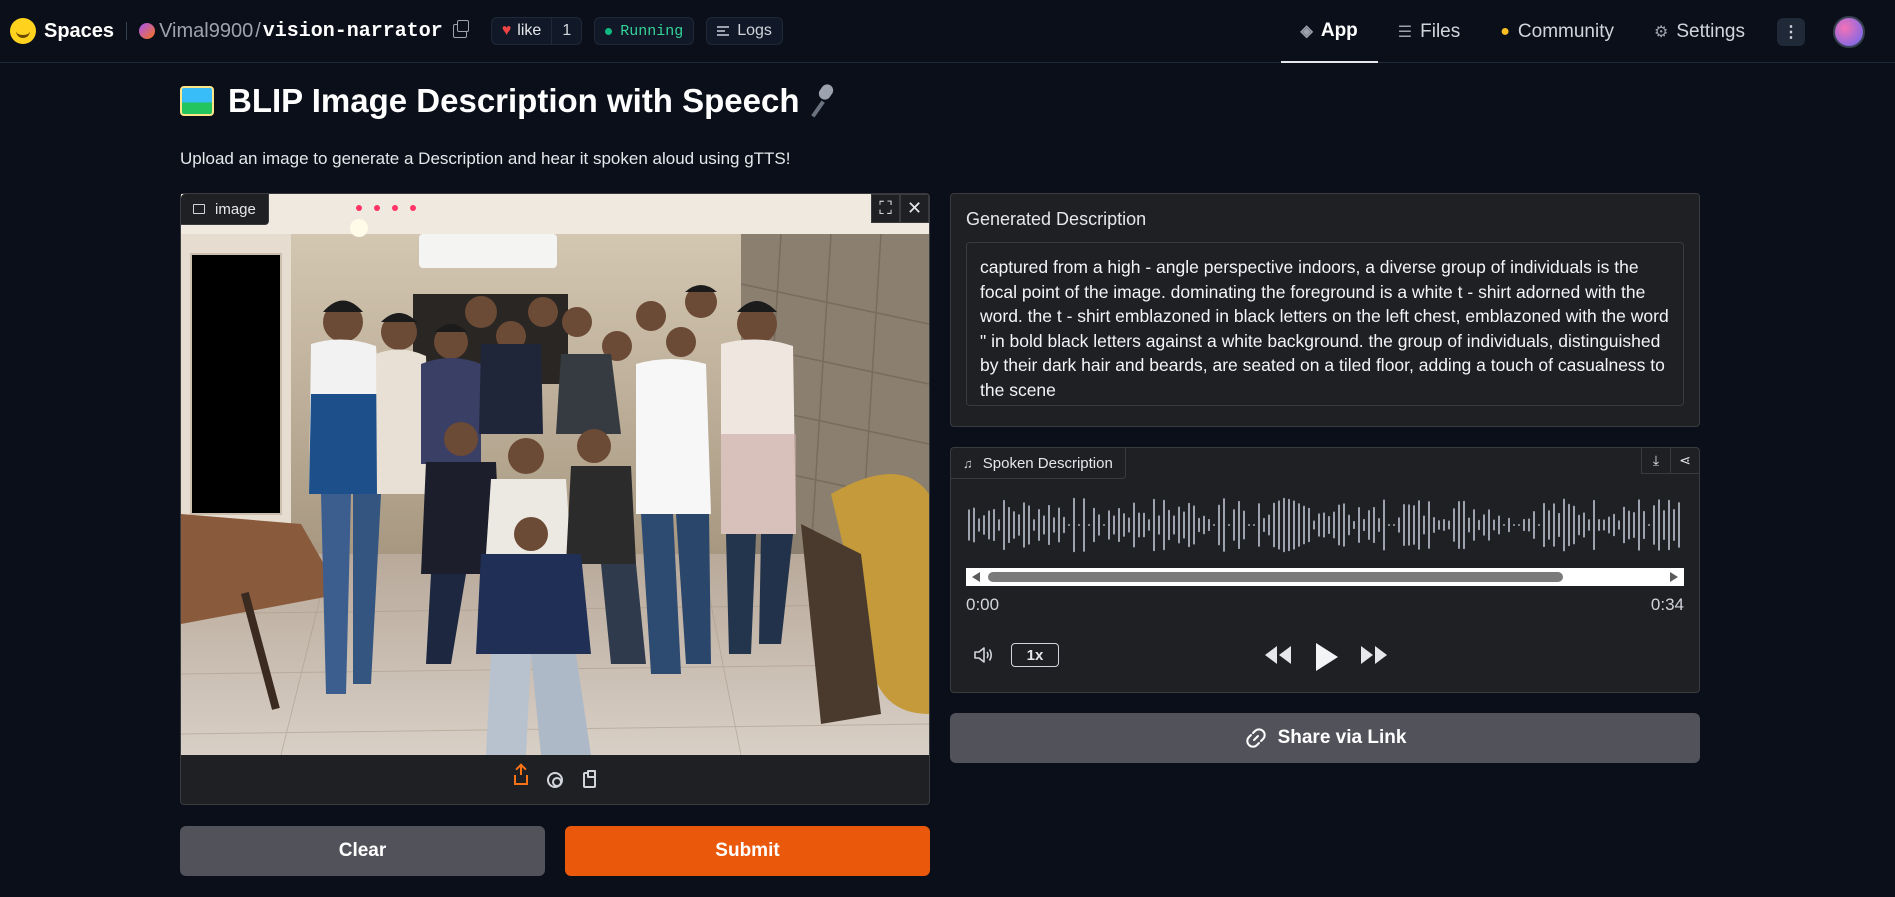  I want to click on status-badge: Running, so click(644, 31).